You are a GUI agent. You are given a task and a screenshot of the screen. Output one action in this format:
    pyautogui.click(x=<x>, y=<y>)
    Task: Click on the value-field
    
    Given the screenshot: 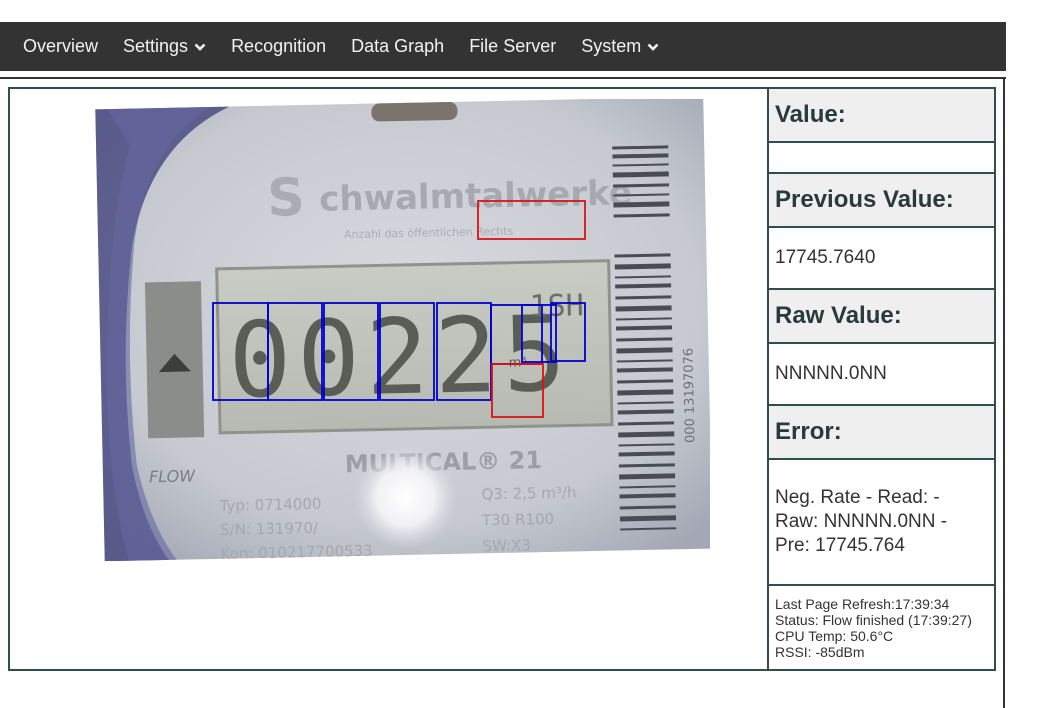 What is the action you would take?
    pyautogui.click(x=881, y=158)
    